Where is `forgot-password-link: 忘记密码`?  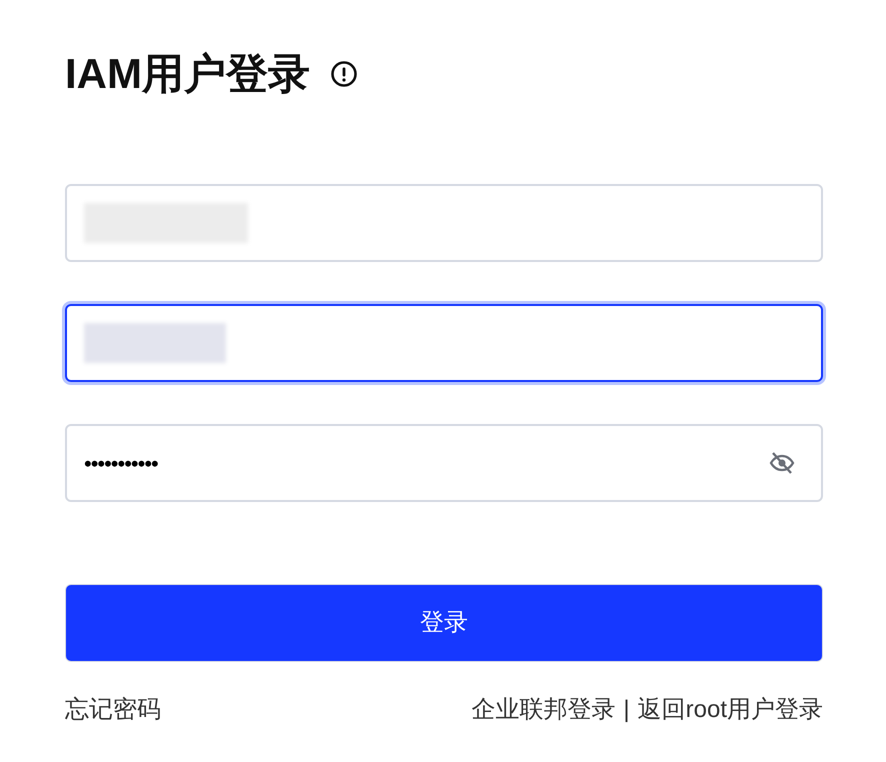
forgot-password-link: 忘记密码 is located at coordinates (113, 710).